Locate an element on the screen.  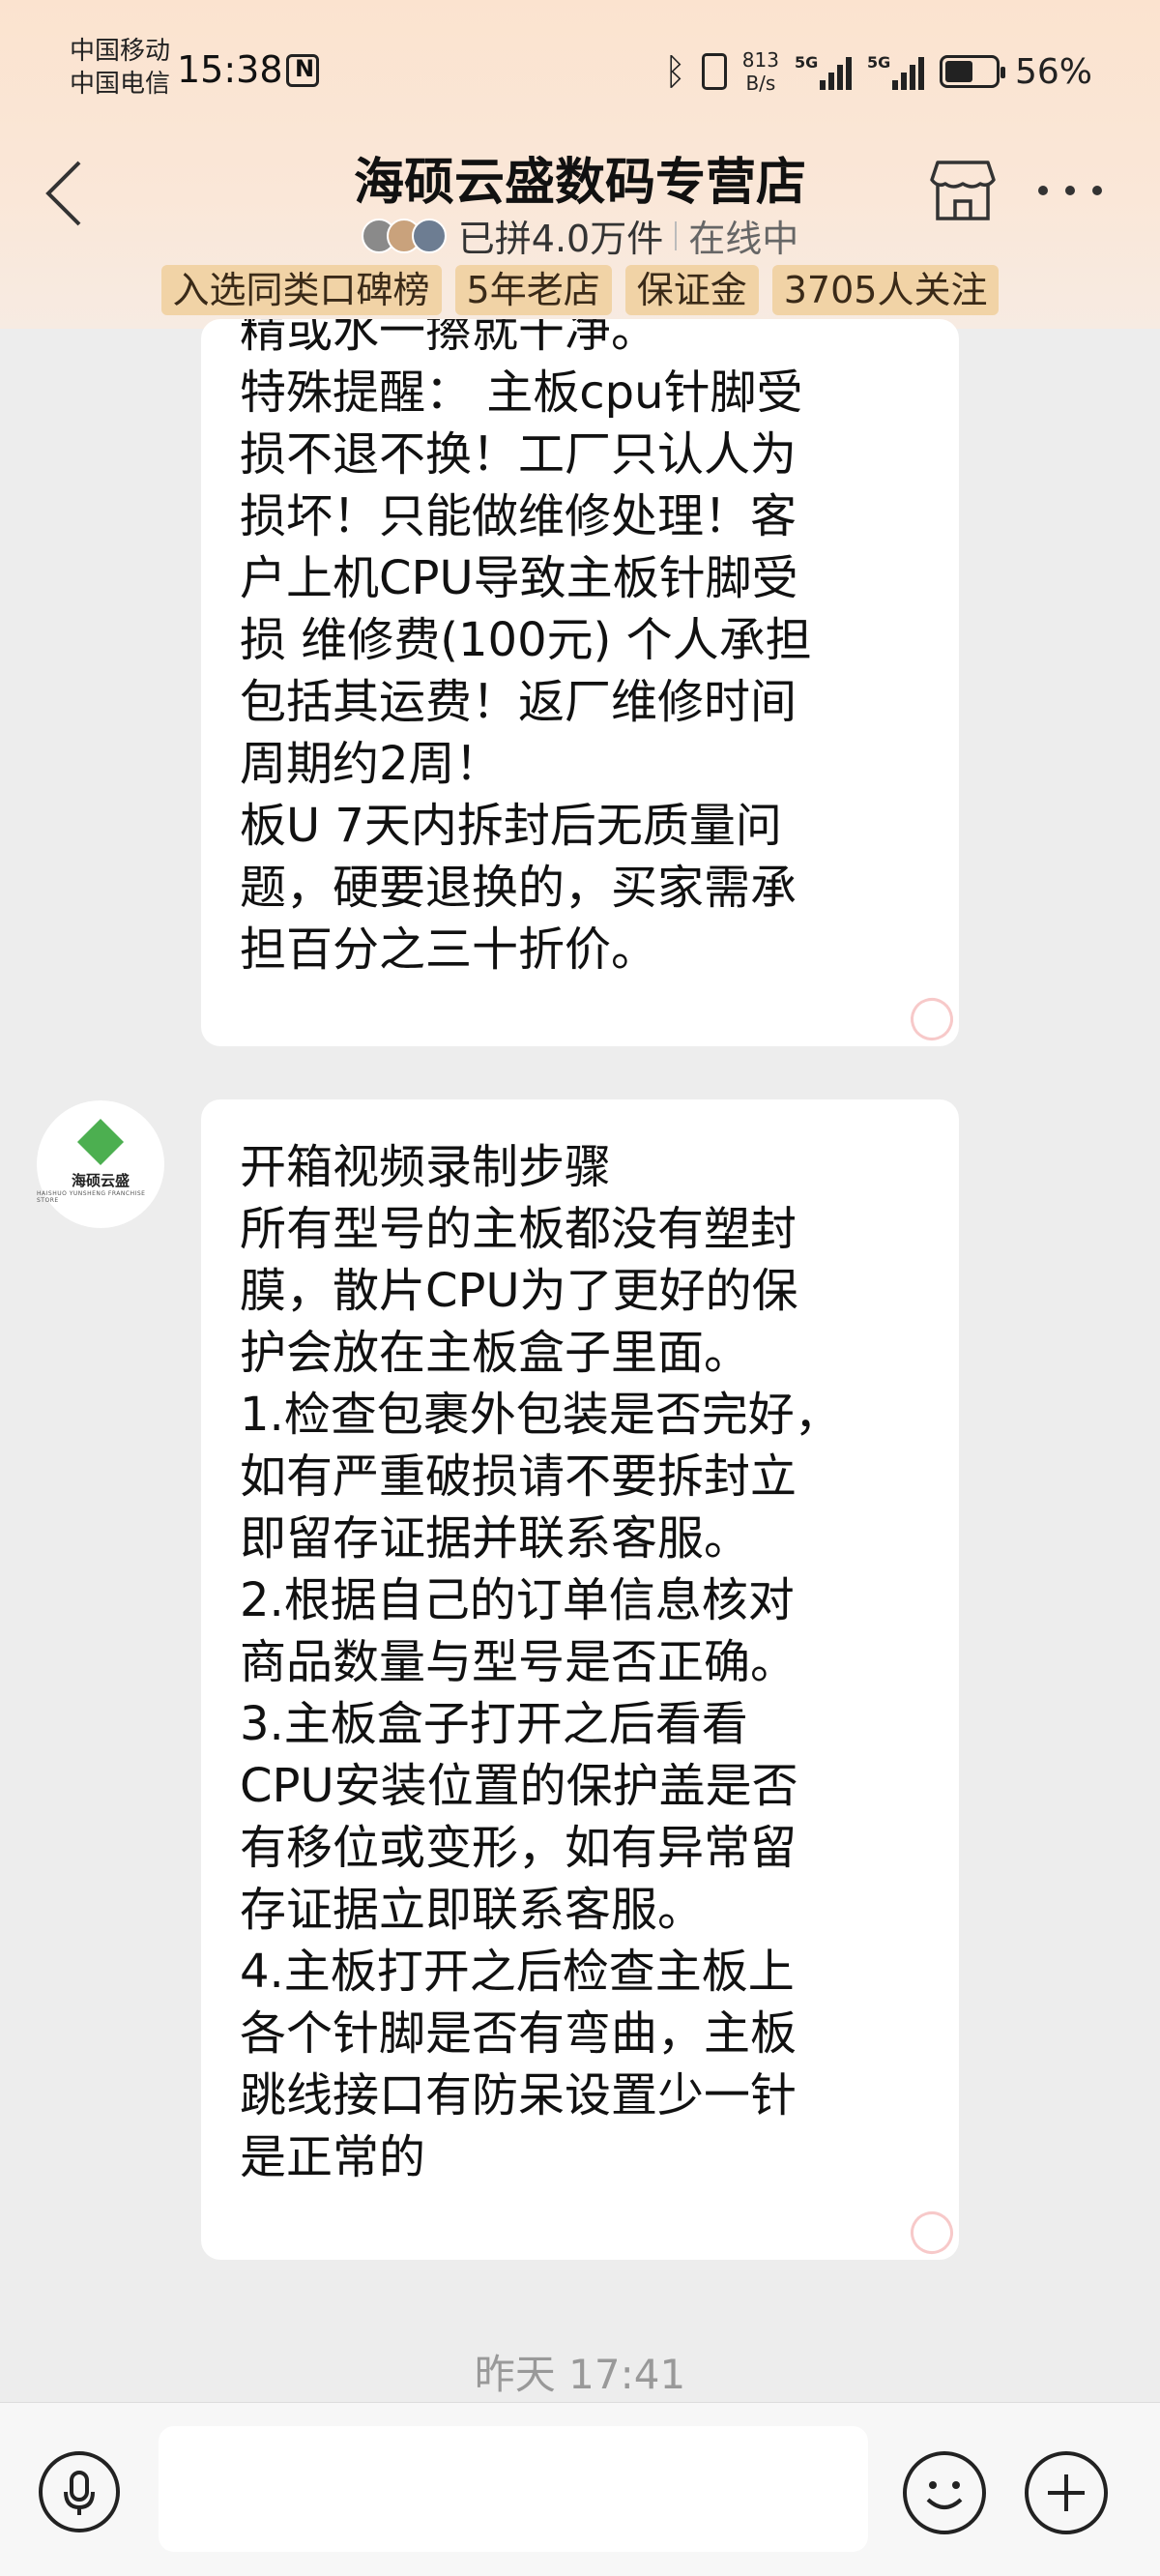
signal-1-icon: 5G is located at coordinates (824, 71).